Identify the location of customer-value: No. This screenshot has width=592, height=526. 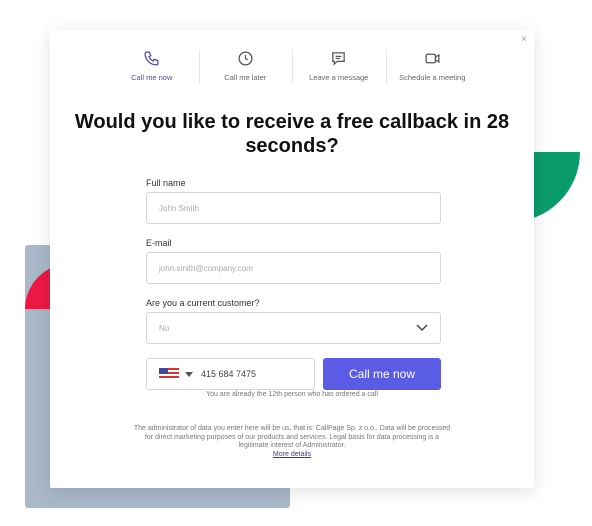
(164, 328).